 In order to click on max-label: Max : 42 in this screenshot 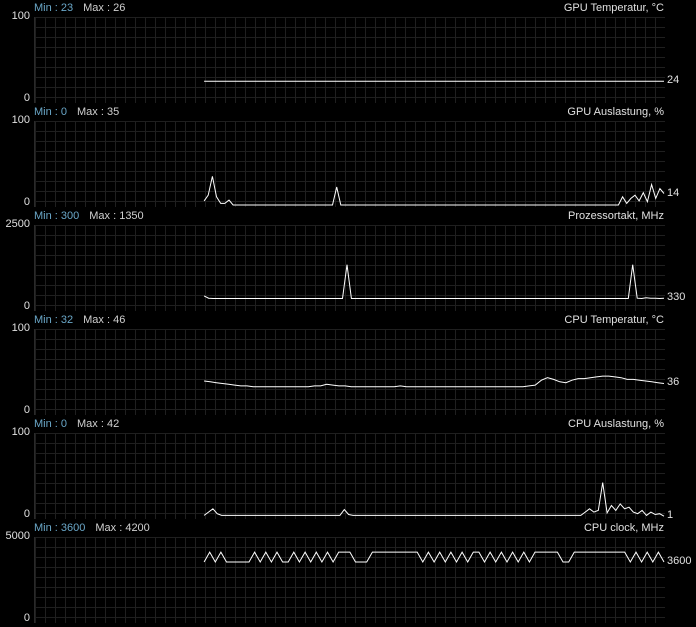, I will do `click(98, 424)`.